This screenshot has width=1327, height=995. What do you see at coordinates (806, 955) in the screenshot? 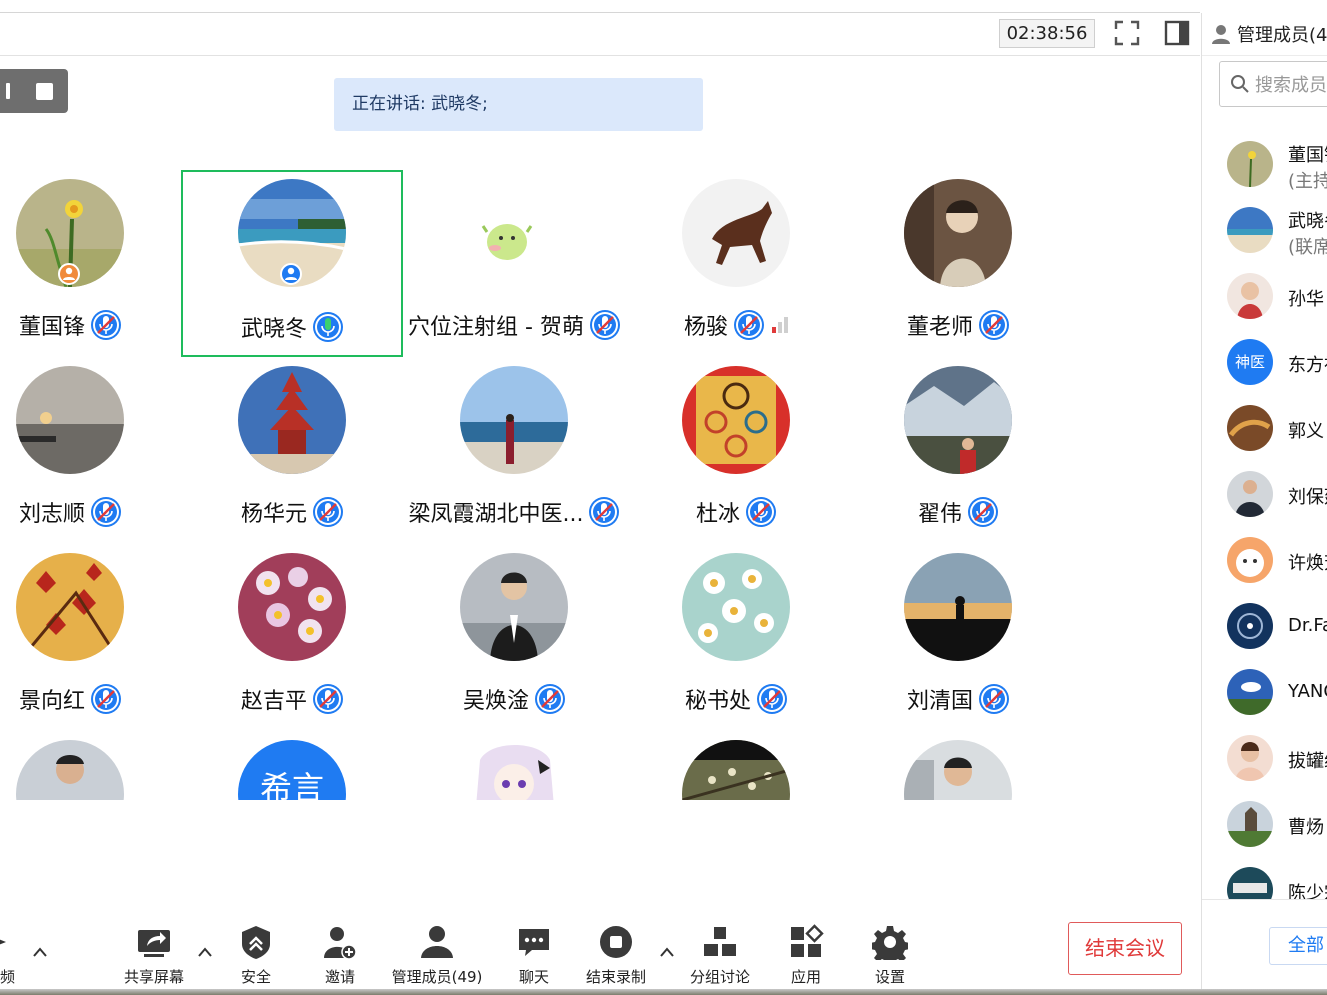
I see `apps-button: 应用` at bounding box center [806, 955].